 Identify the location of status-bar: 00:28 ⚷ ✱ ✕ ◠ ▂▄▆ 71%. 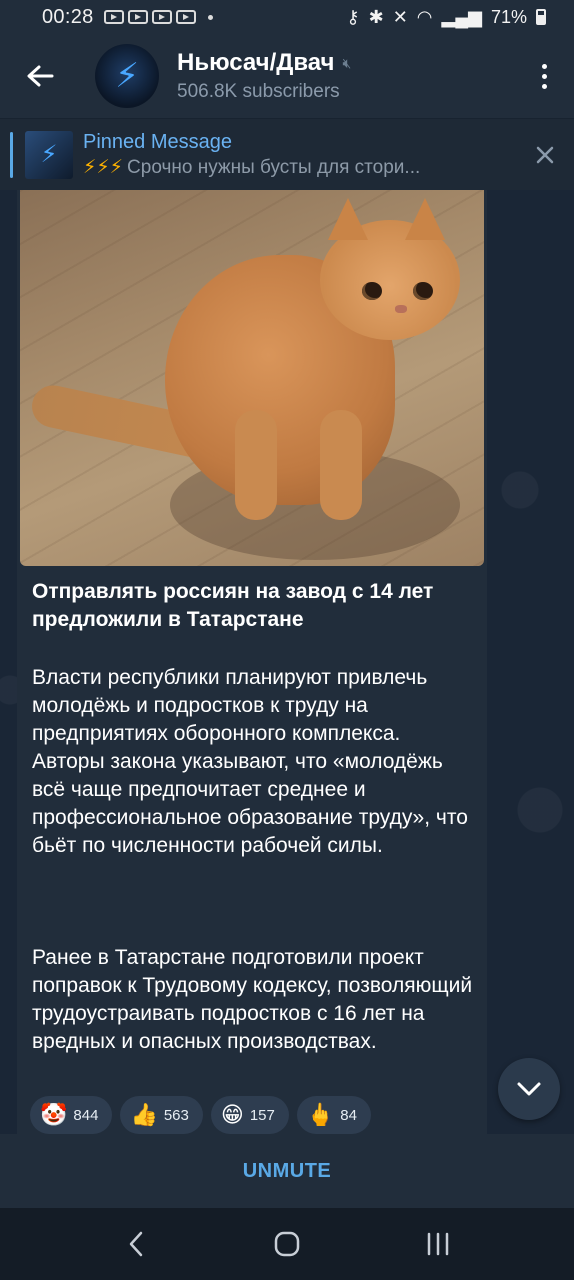
(287, 17).